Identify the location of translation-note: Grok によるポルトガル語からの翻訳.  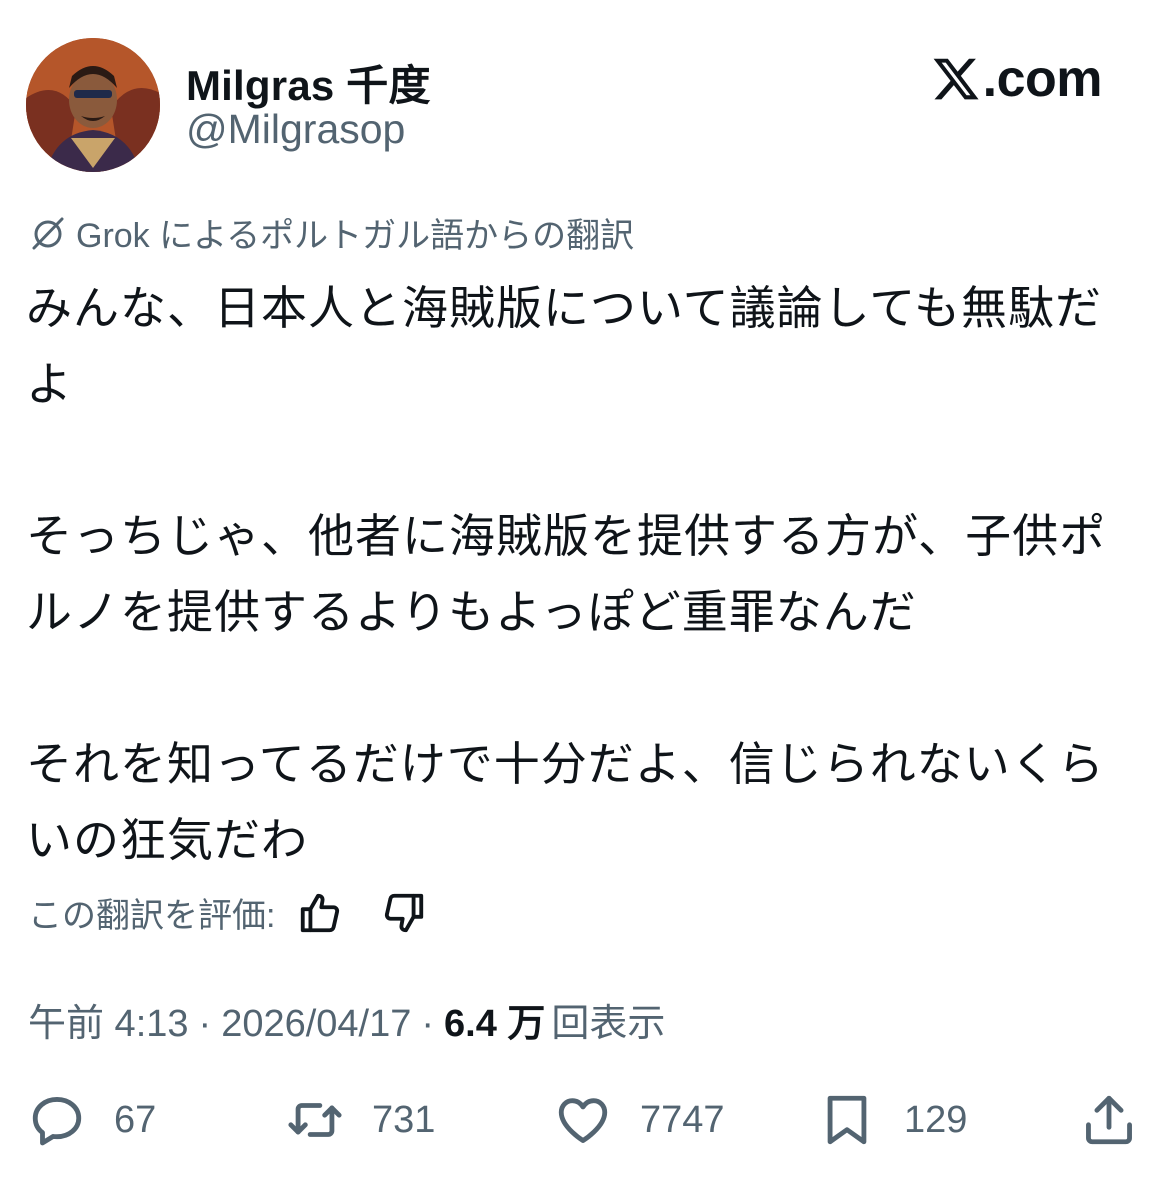
(331, 232).